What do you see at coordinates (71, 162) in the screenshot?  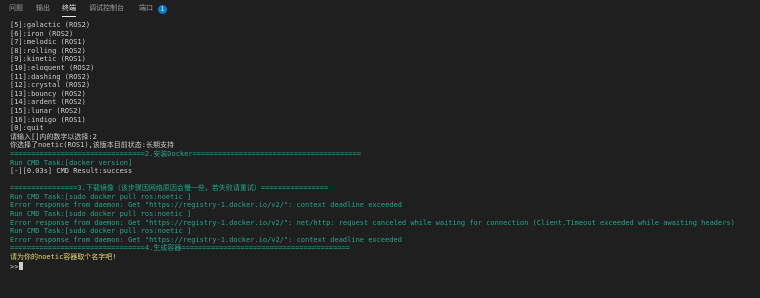 I see `terminal-line: Run CMD Task:[docker version]` at bounding box center [71, 162].